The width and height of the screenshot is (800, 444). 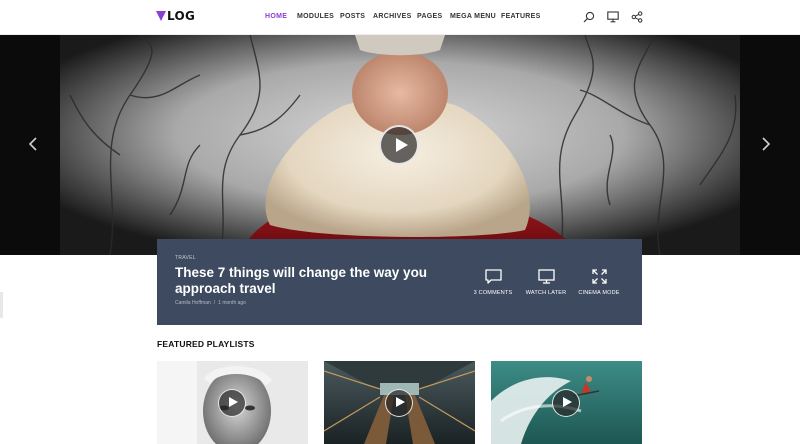 What do you see at coordinates (232, 303) in the screenshot?
I see `post-date: 1 month ago` at bounding box center [232, 303].